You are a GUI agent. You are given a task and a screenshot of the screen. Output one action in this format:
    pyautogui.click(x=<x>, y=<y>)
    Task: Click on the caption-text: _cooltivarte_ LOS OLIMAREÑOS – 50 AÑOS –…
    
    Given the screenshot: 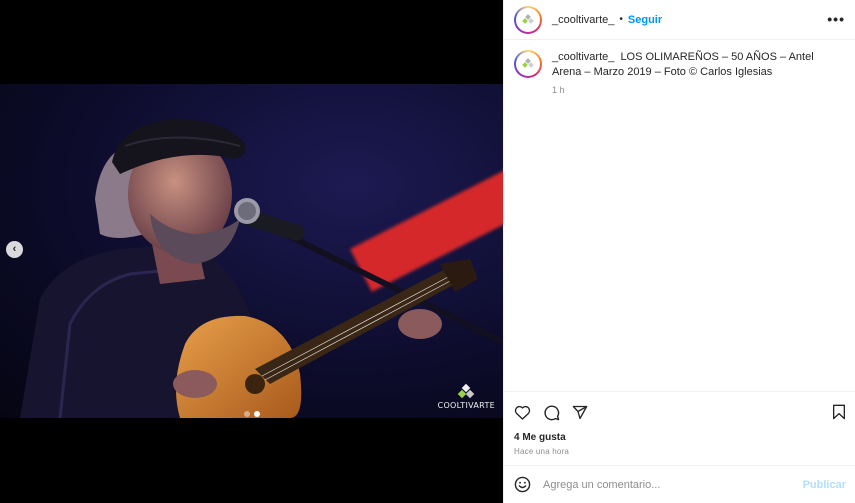 What is the action you would take?
    pyautogui.click(x=687, y=65)
    